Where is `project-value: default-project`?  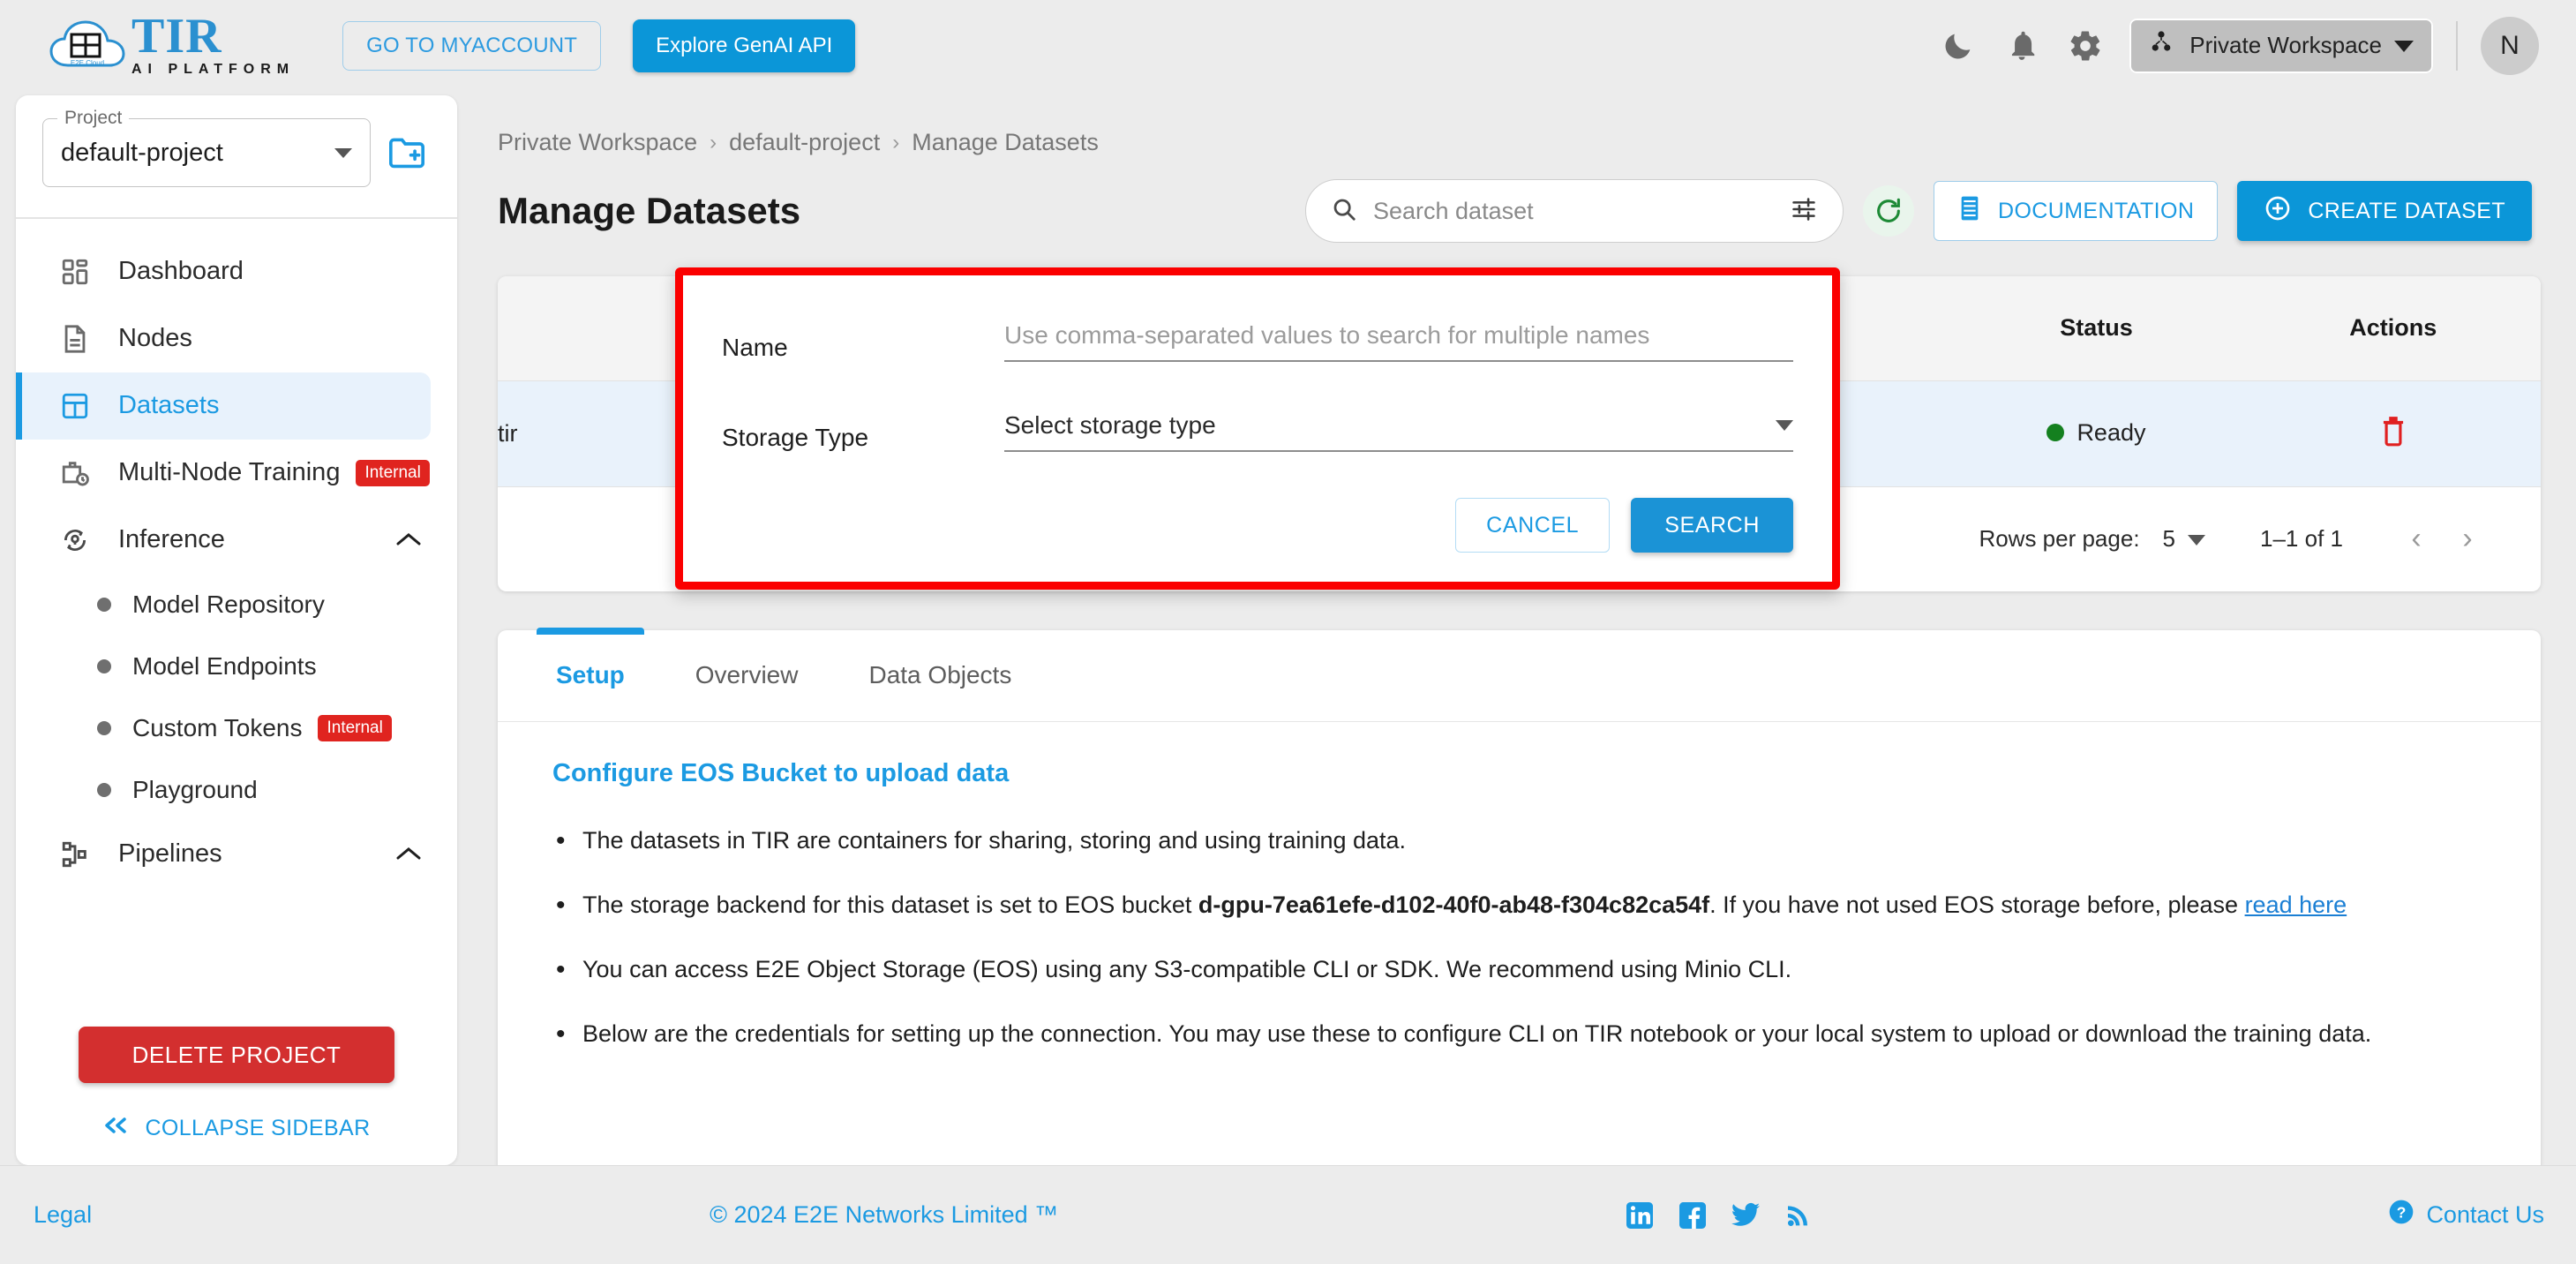 project-value: default-project is located at coordinates (142, 152).